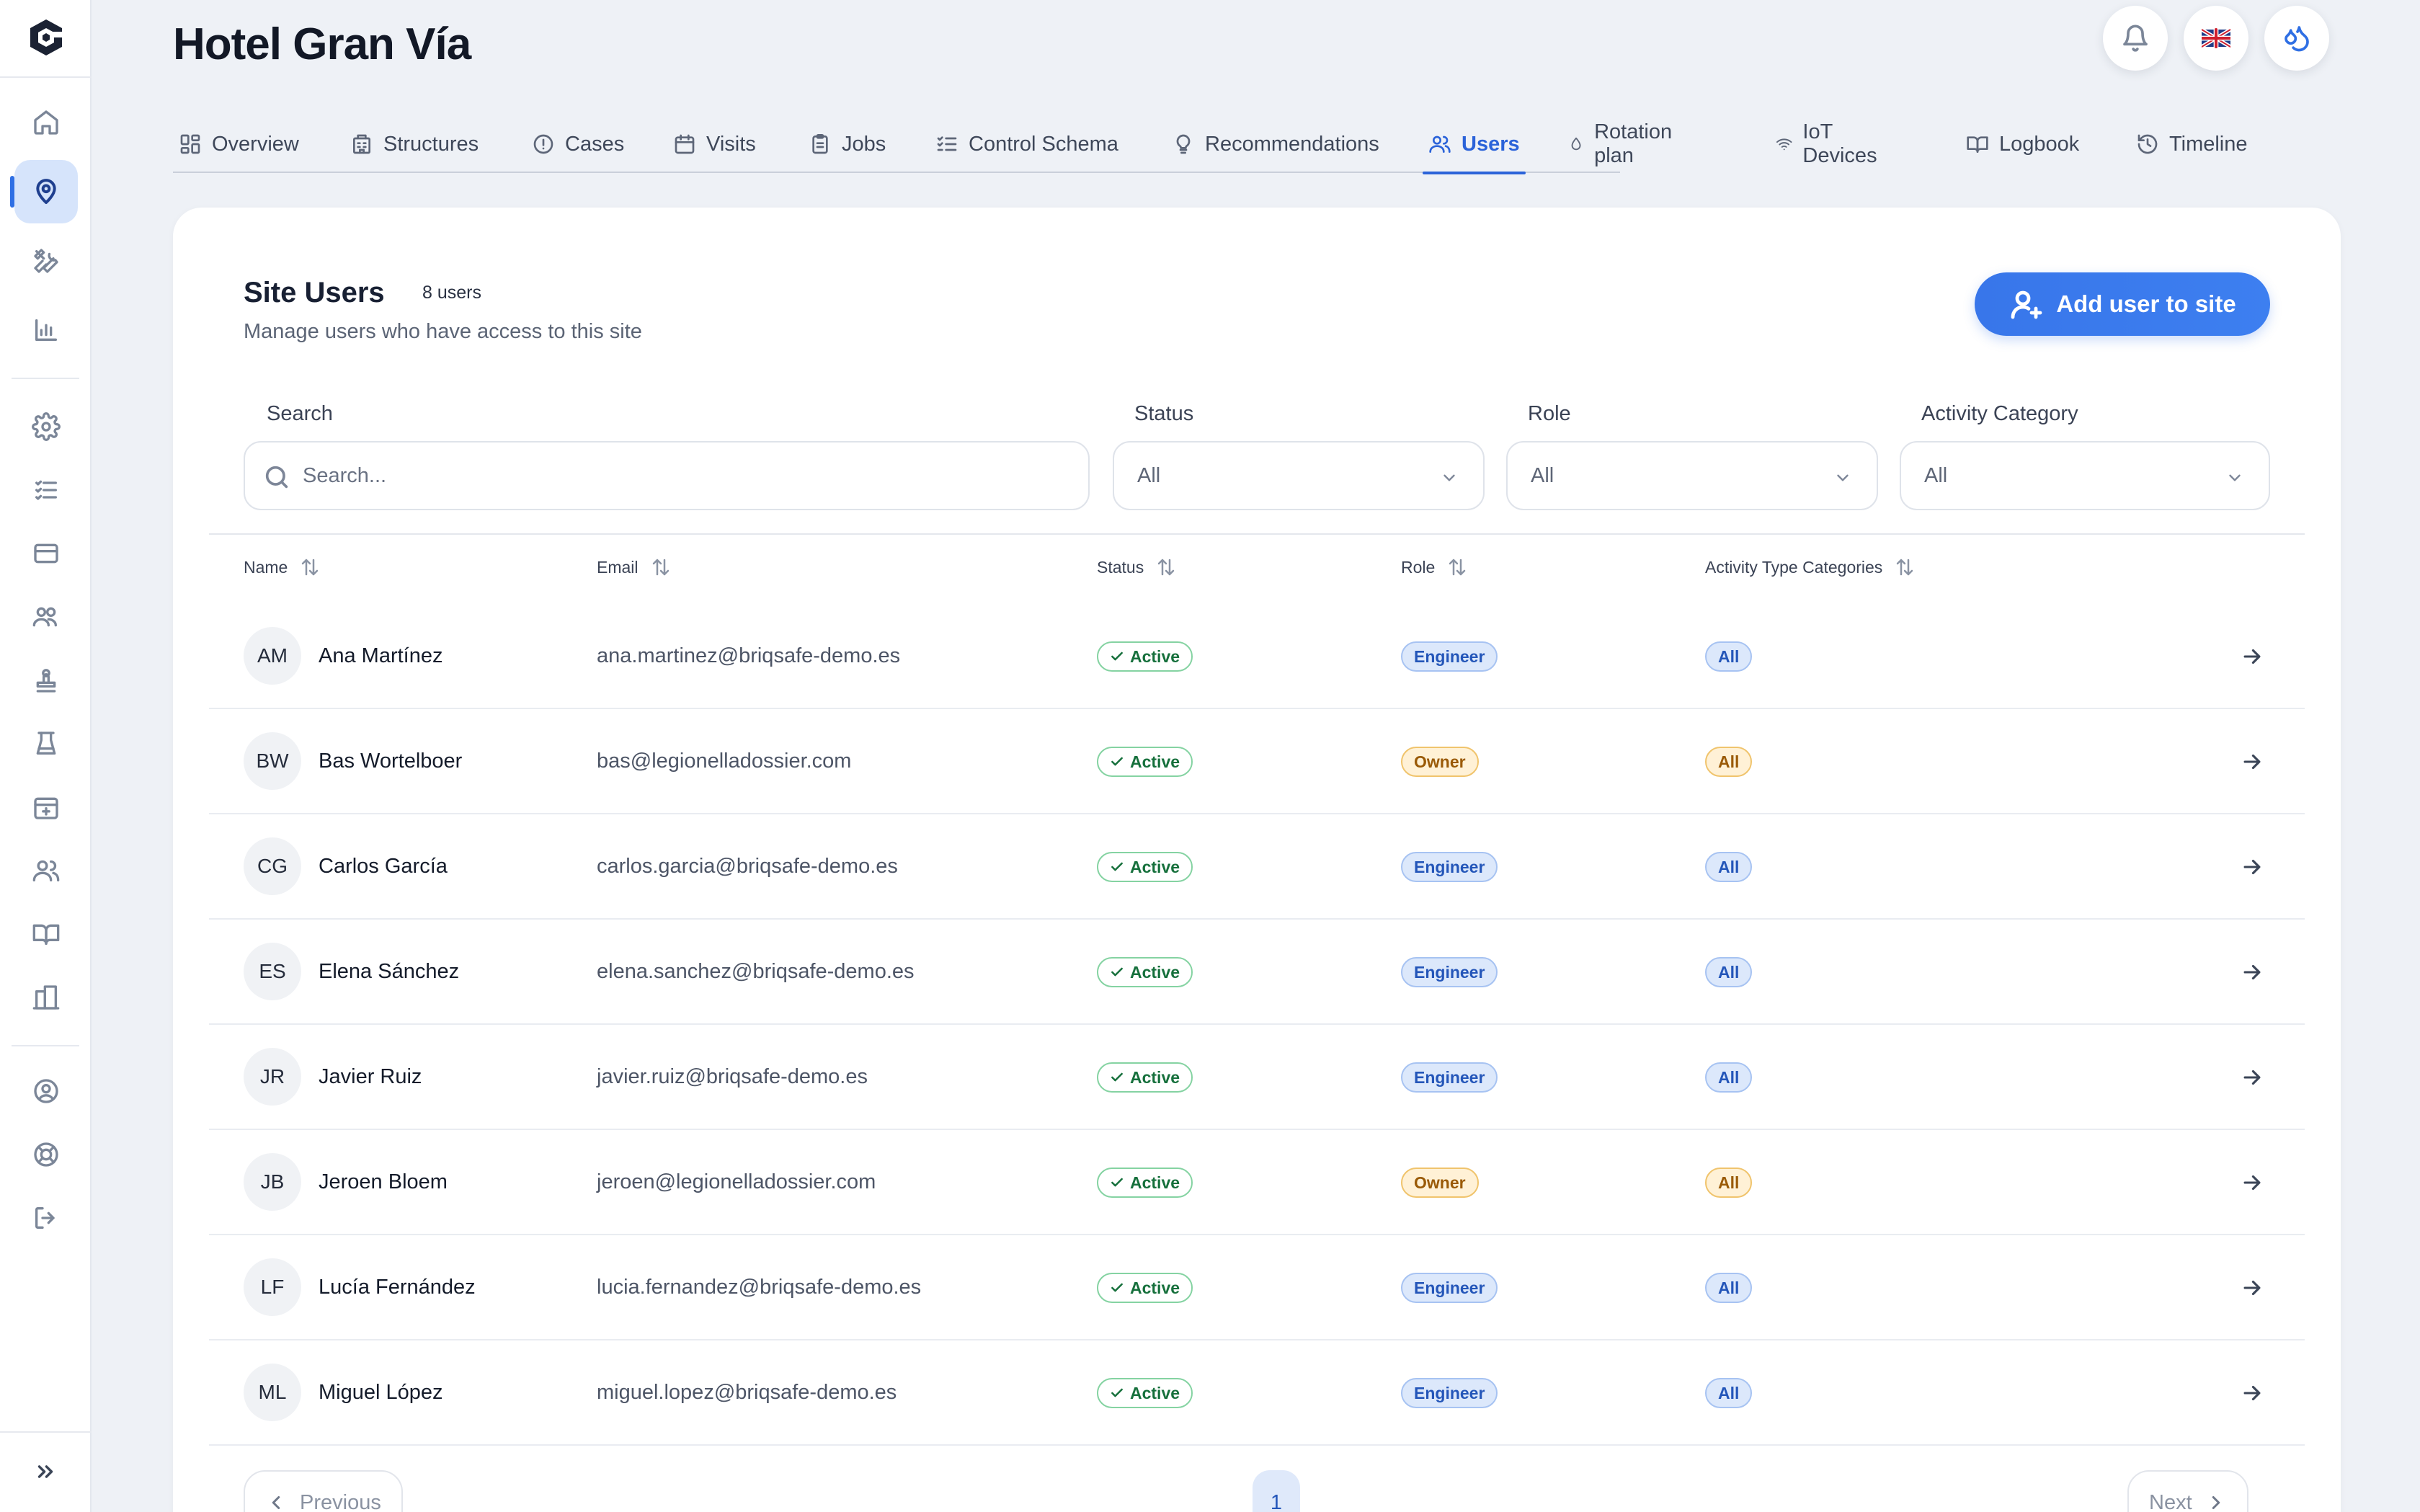 The width and height of the screenshot is (2420, 1512). What do you see at coordinates (820, 144) in the screenshot?
I see `clipboard-icon` at bounding box center [820, 144].